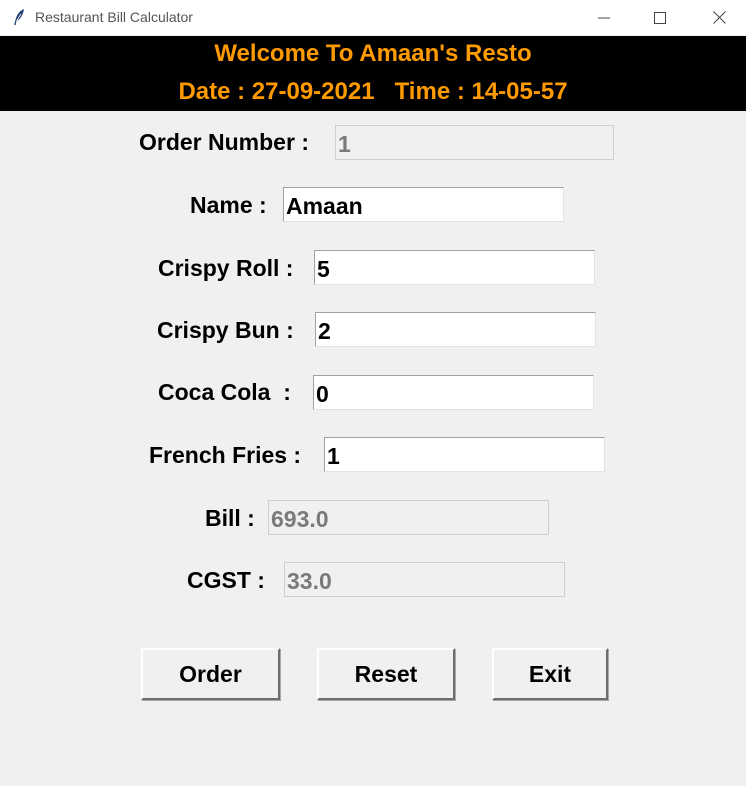 This screenshot has height=786, width=746. What do you see at coordinates (276, 91) in the screenshot?
I see `date-text: Date : 27-09-2021` at bounding box center [276, 91].